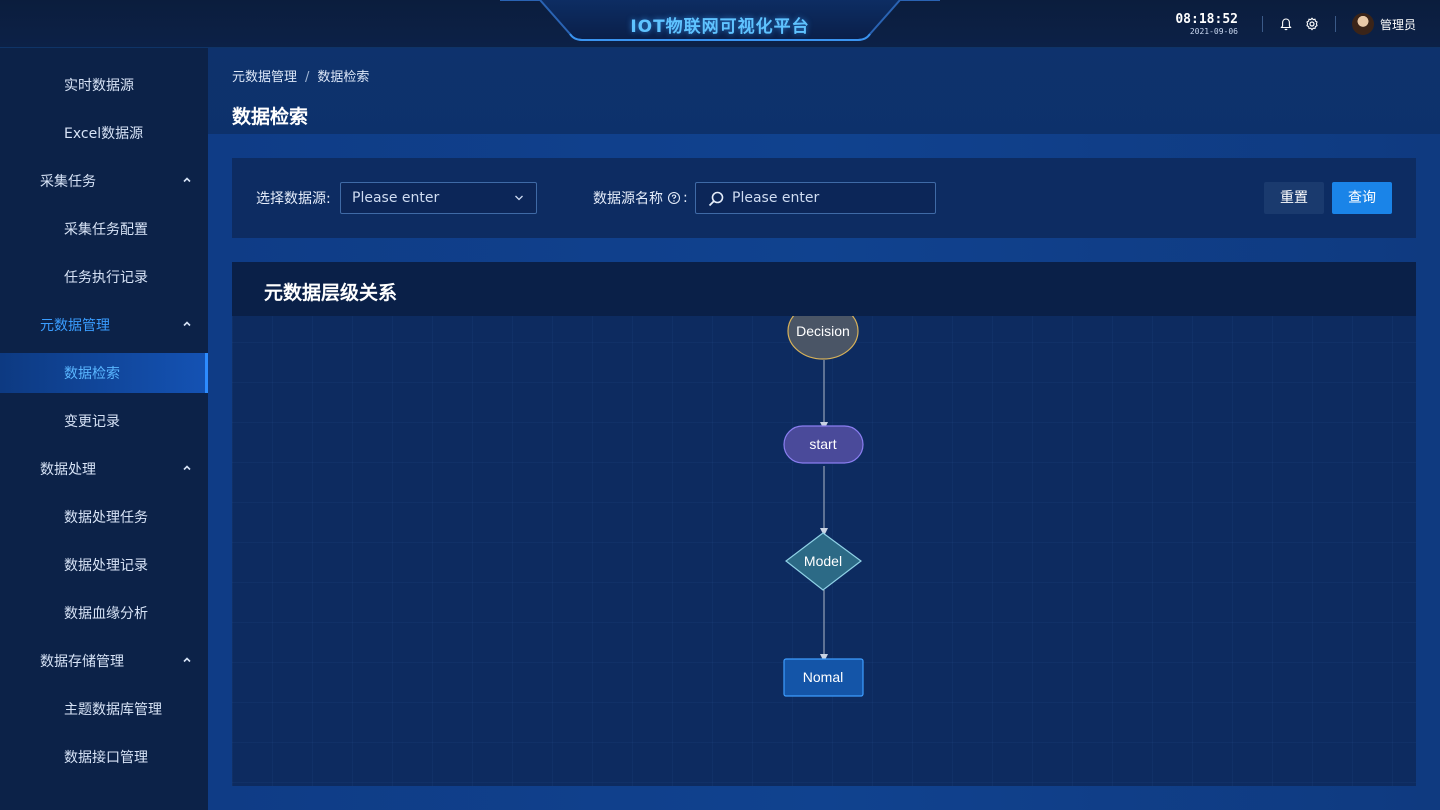 This screenshot has width=1440, height=810. I want to click on sidebar-item-label: 数据血缘分析, so click(106, 614).